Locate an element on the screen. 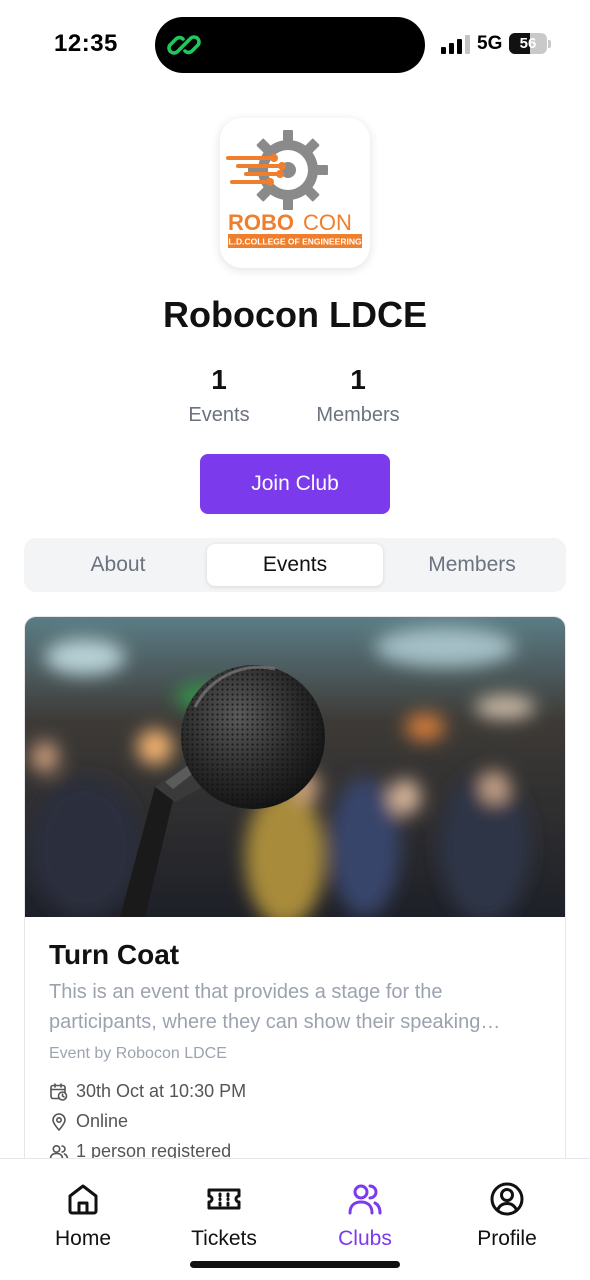 The width and height of the screenshot is (590, 1280). logo-robo-text: ROBO is located at coordinates (261, 222).